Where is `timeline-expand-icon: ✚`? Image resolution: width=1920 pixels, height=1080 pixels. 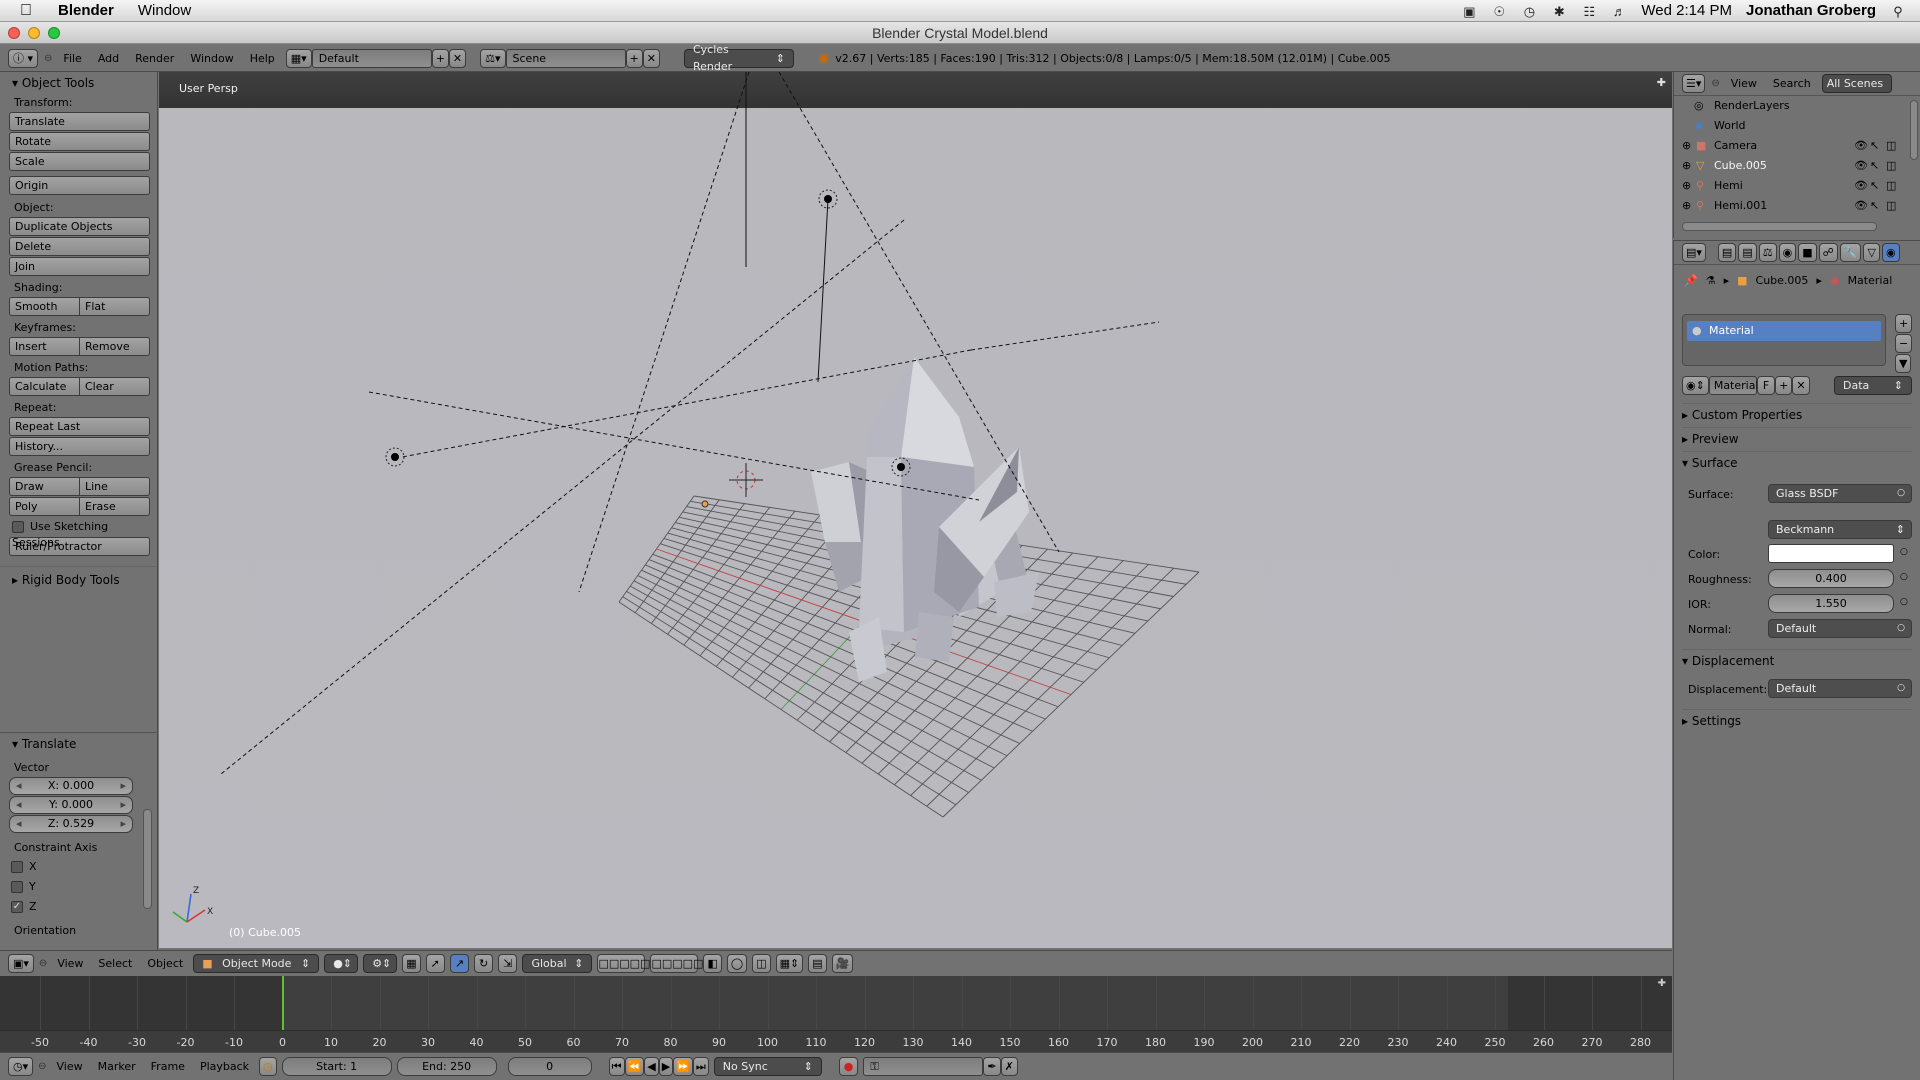
timeline-expand-icon: ✚ is located at coordinates (1662, 983).